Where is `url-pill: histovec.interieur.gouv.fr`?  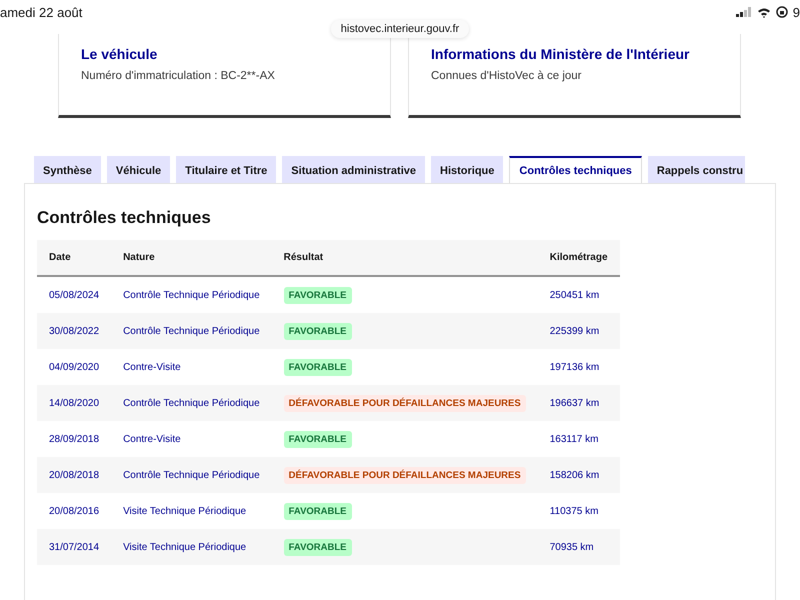
url-pill: histovec.interieur.gouv.fr is located at coordinates (400, 29).